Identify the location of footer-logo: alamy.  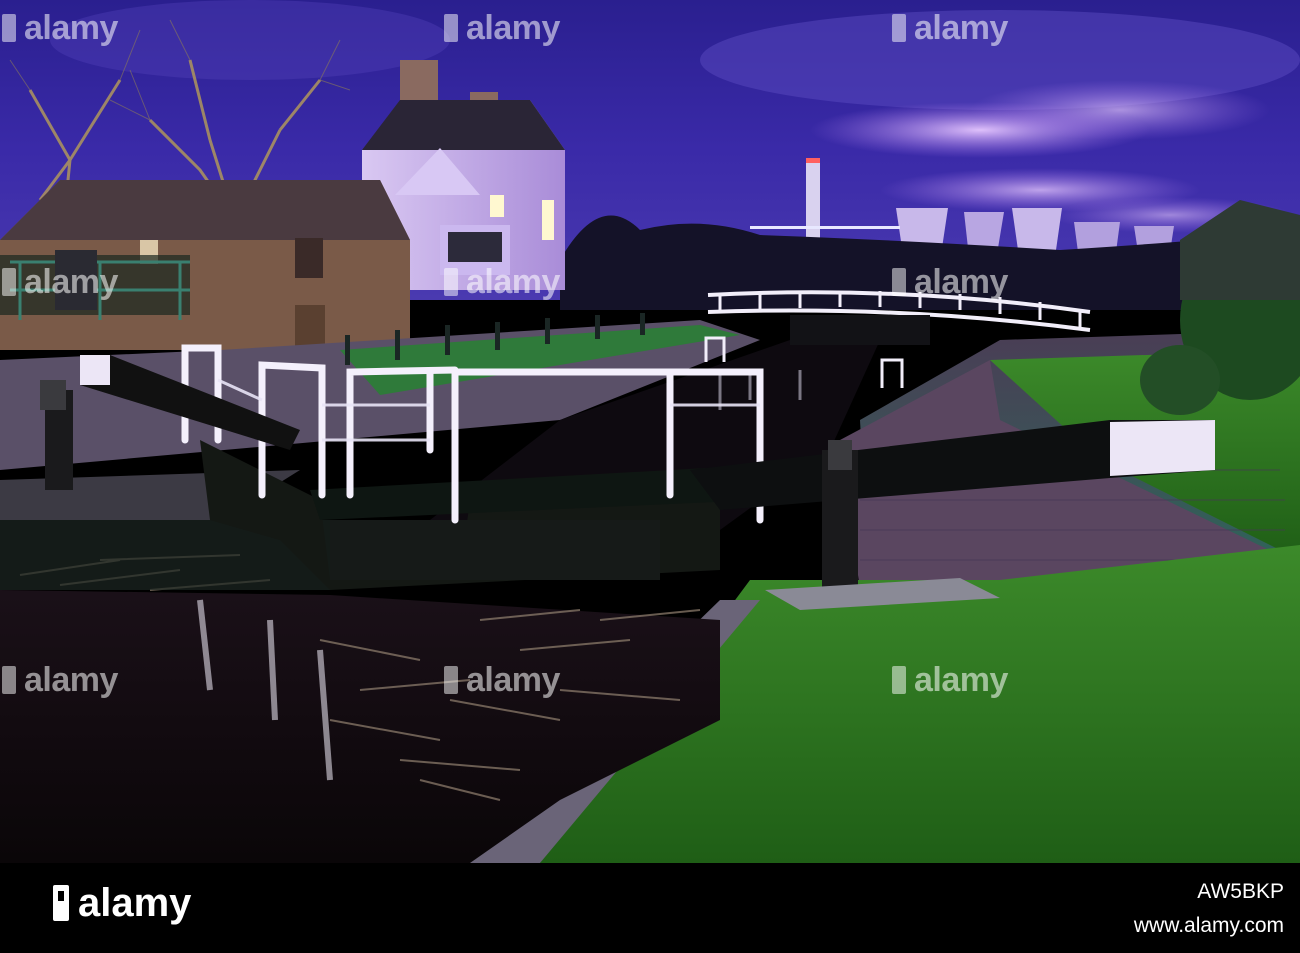
(120, 903).